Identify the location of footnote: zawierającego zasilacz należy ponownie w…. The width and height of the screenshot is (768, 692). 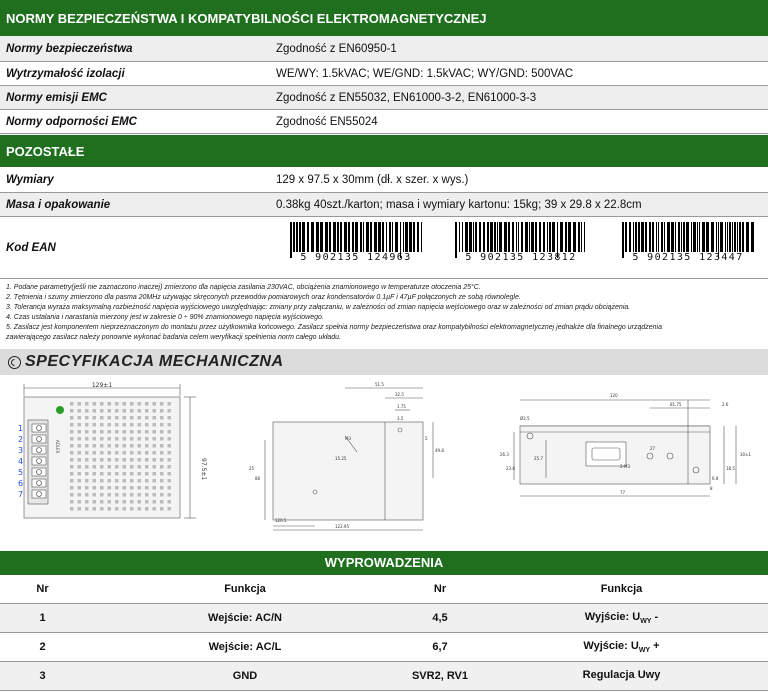
(174, 337).